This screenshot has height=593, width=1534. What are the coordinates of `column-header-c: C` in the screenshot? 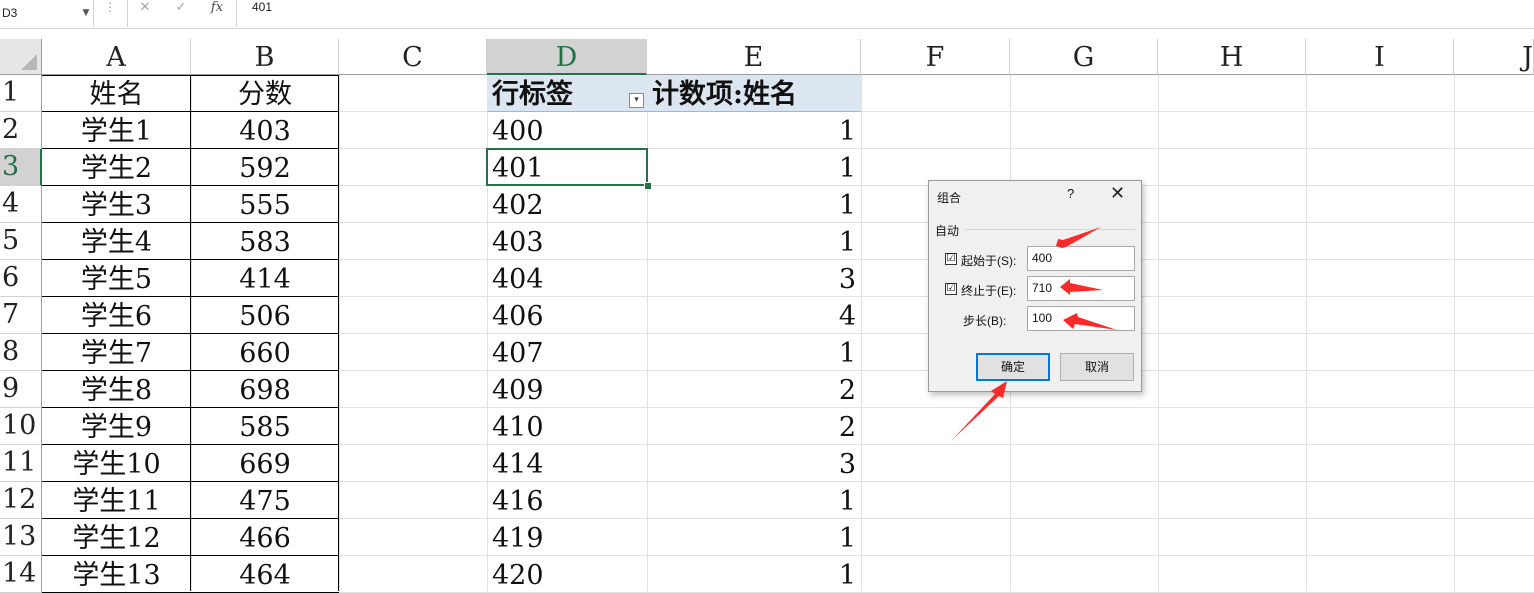 It's located at (413, 57).